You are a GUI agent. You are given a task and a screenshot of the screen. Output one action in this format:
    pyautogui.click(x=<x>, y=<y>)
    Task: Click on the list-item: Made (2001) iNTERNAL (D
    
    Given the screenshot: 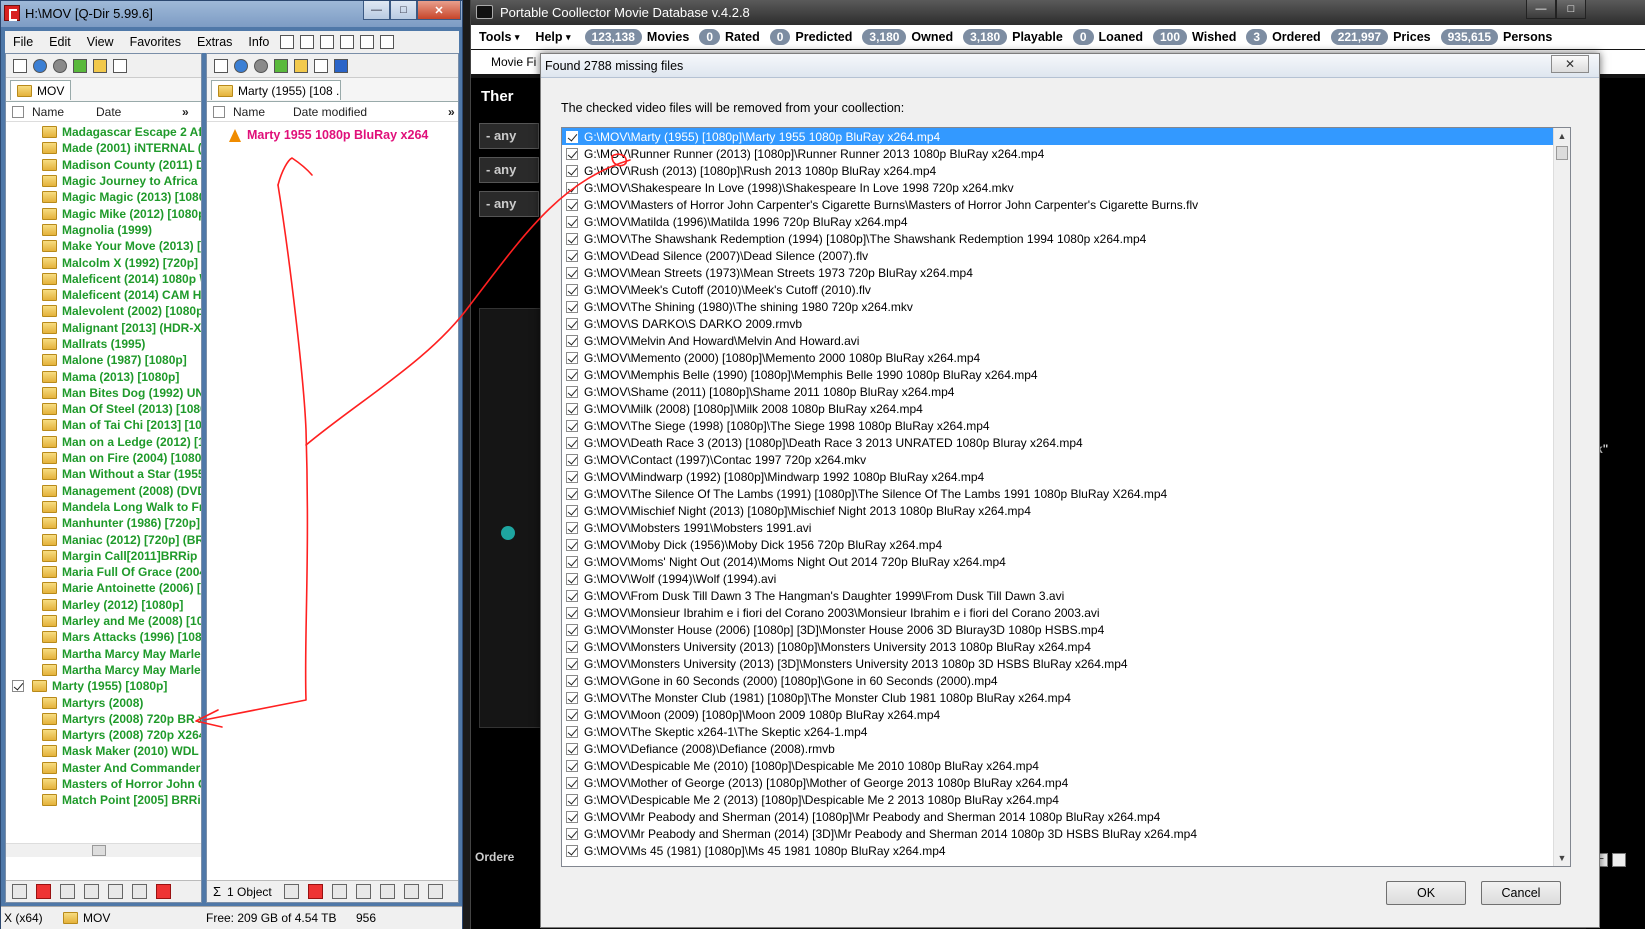 What is the action you would take?
    pyautogui.click(x=103, y=148)
    